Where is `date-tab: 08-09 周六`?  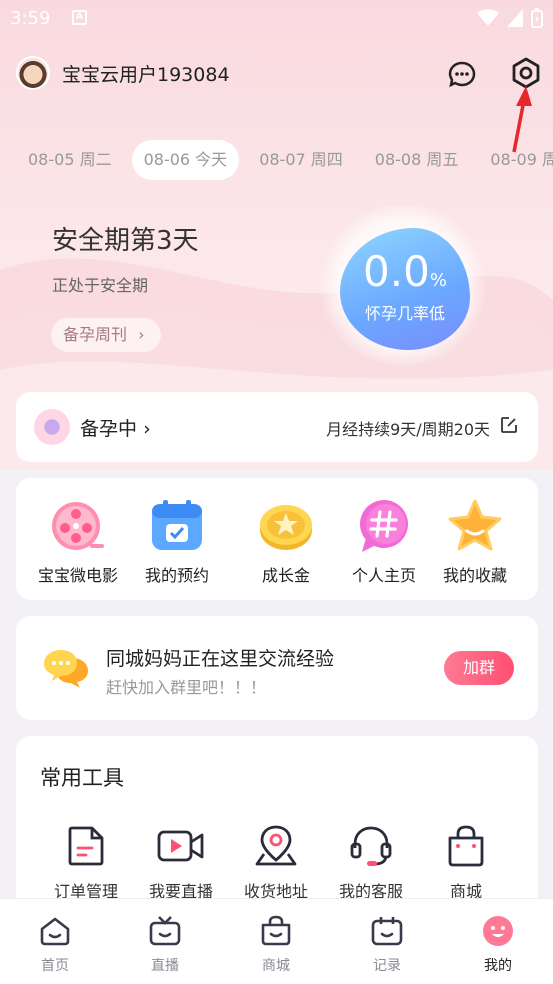 date-tab: 08-09 周六 is located at coordinates (515, 160).